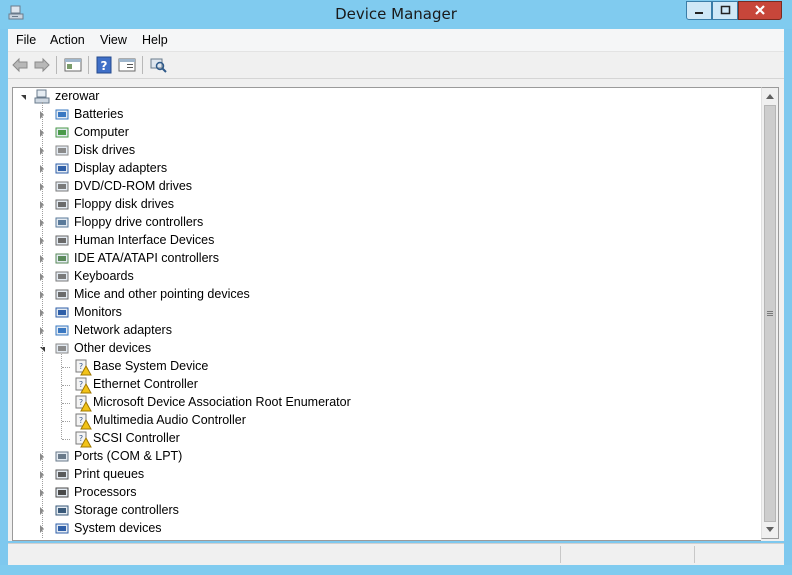 This screenshot has height=575, width=792. I want to click on category-label: Monitors, so click(98, 312).